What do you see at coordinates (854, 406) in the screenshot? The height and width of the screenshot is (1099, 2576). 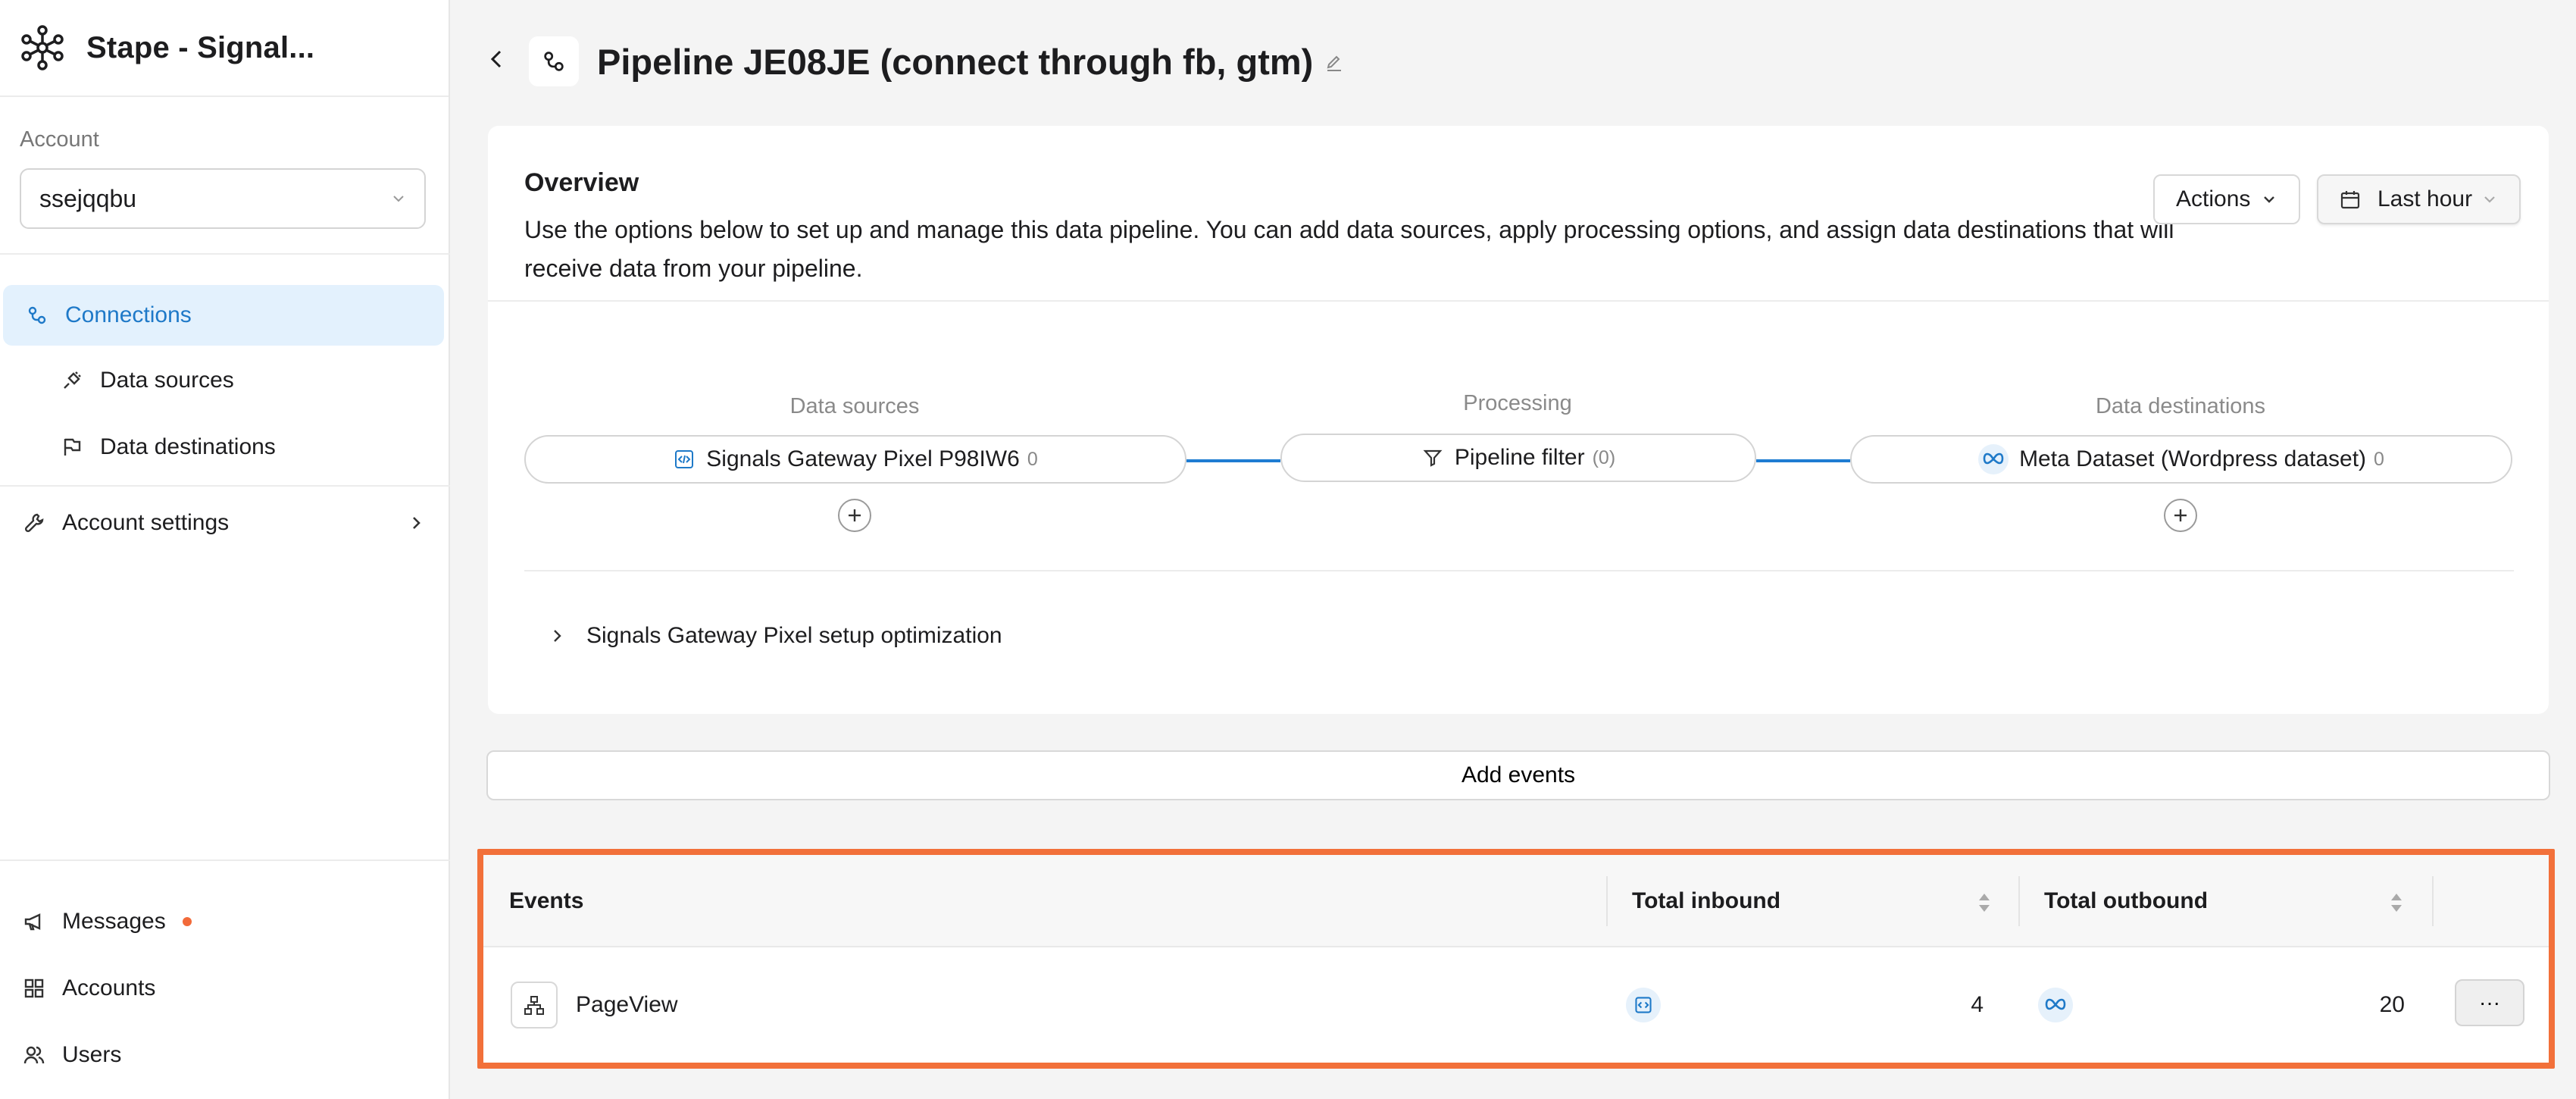 I see `data-sources-label: Data sources` at bounding box center [854, 406].